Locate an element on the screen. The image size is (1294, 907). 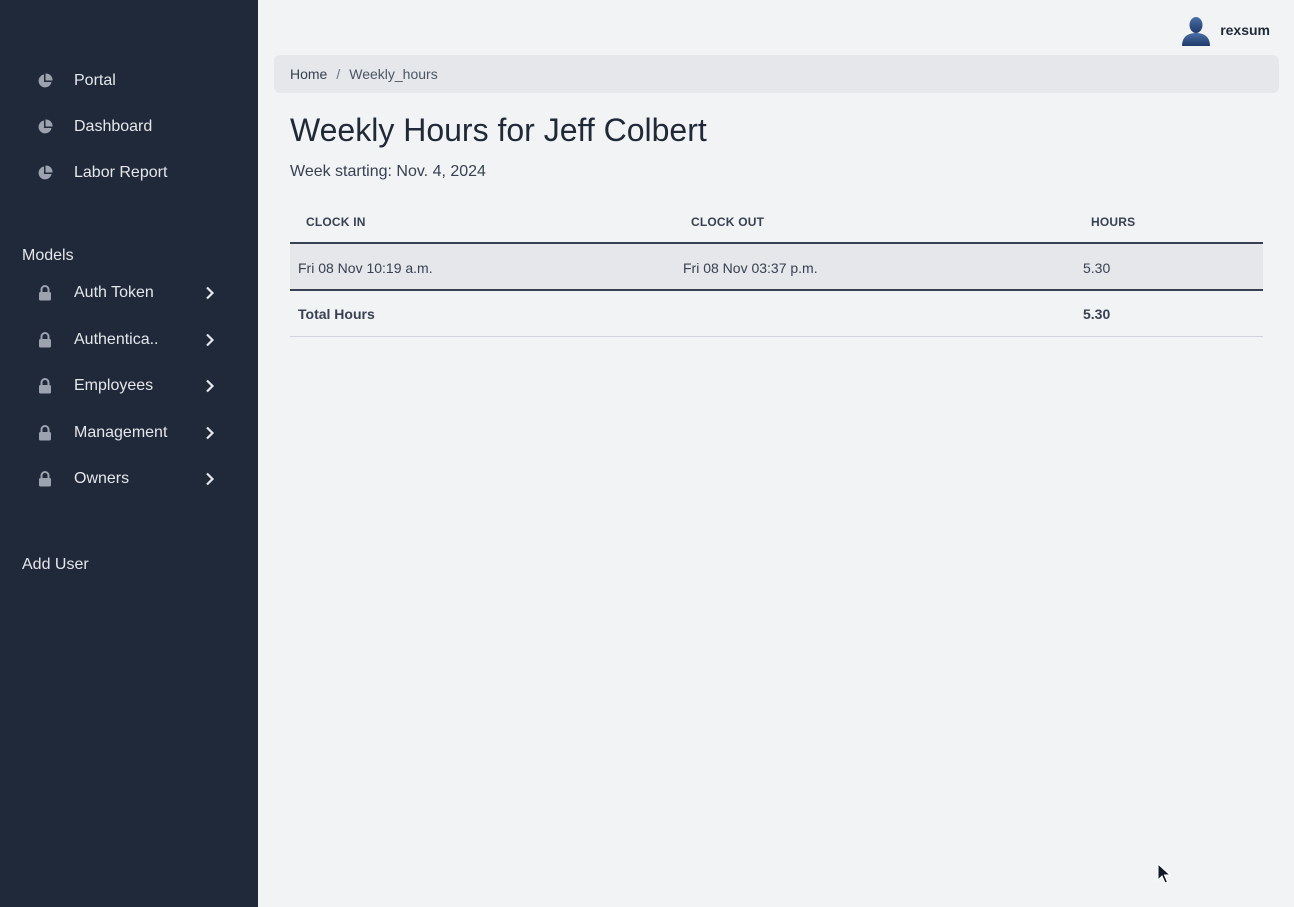
sidebar-item-authentication: Authentica.. is located at coordinates (129, 340).